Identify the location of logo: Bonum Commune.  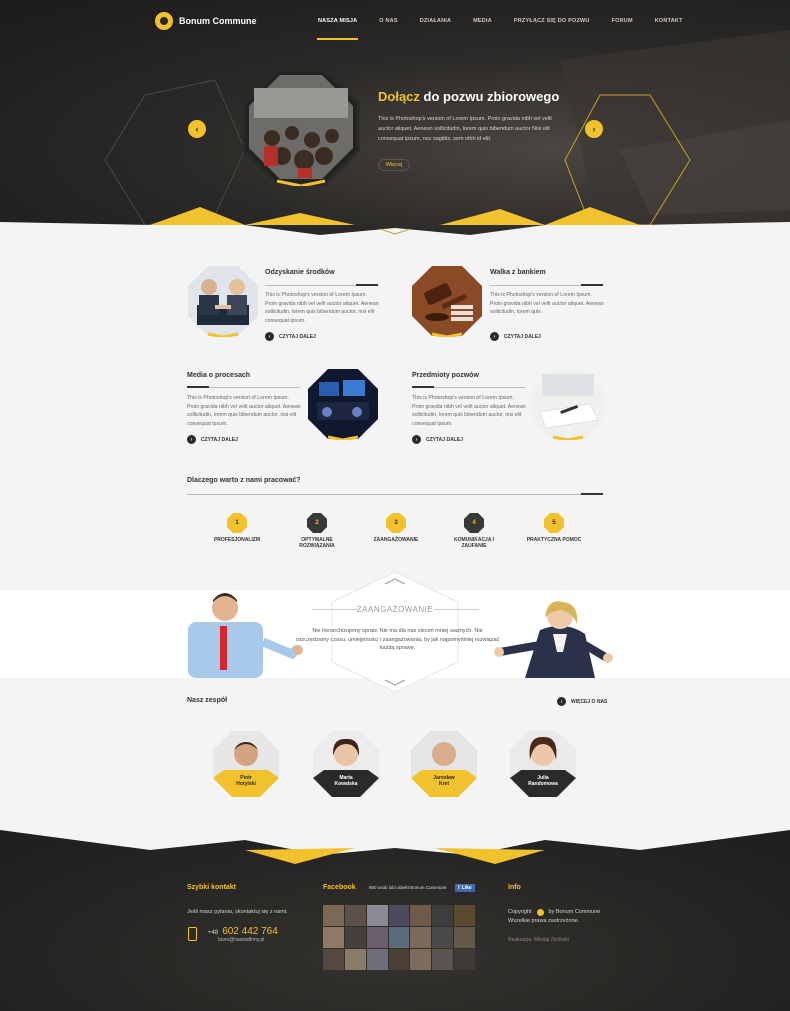
(206, 21).